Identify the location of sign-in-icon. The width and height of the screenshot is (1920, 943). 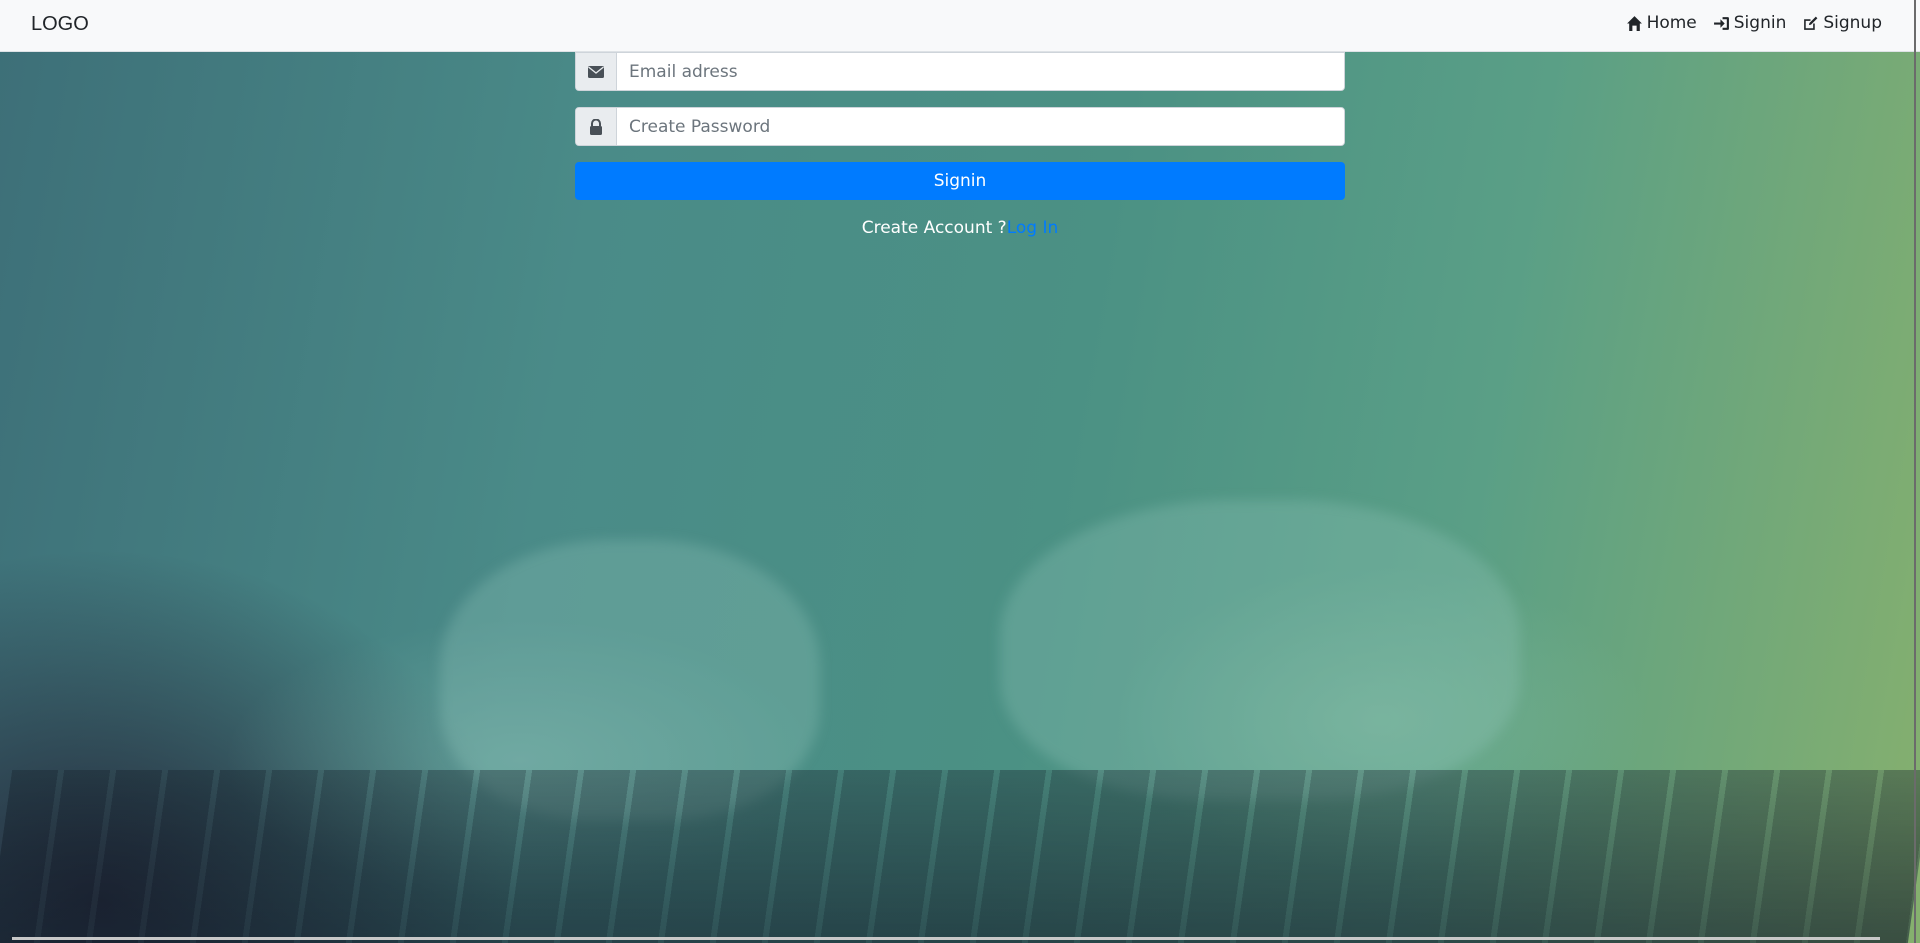
(1721, 23).